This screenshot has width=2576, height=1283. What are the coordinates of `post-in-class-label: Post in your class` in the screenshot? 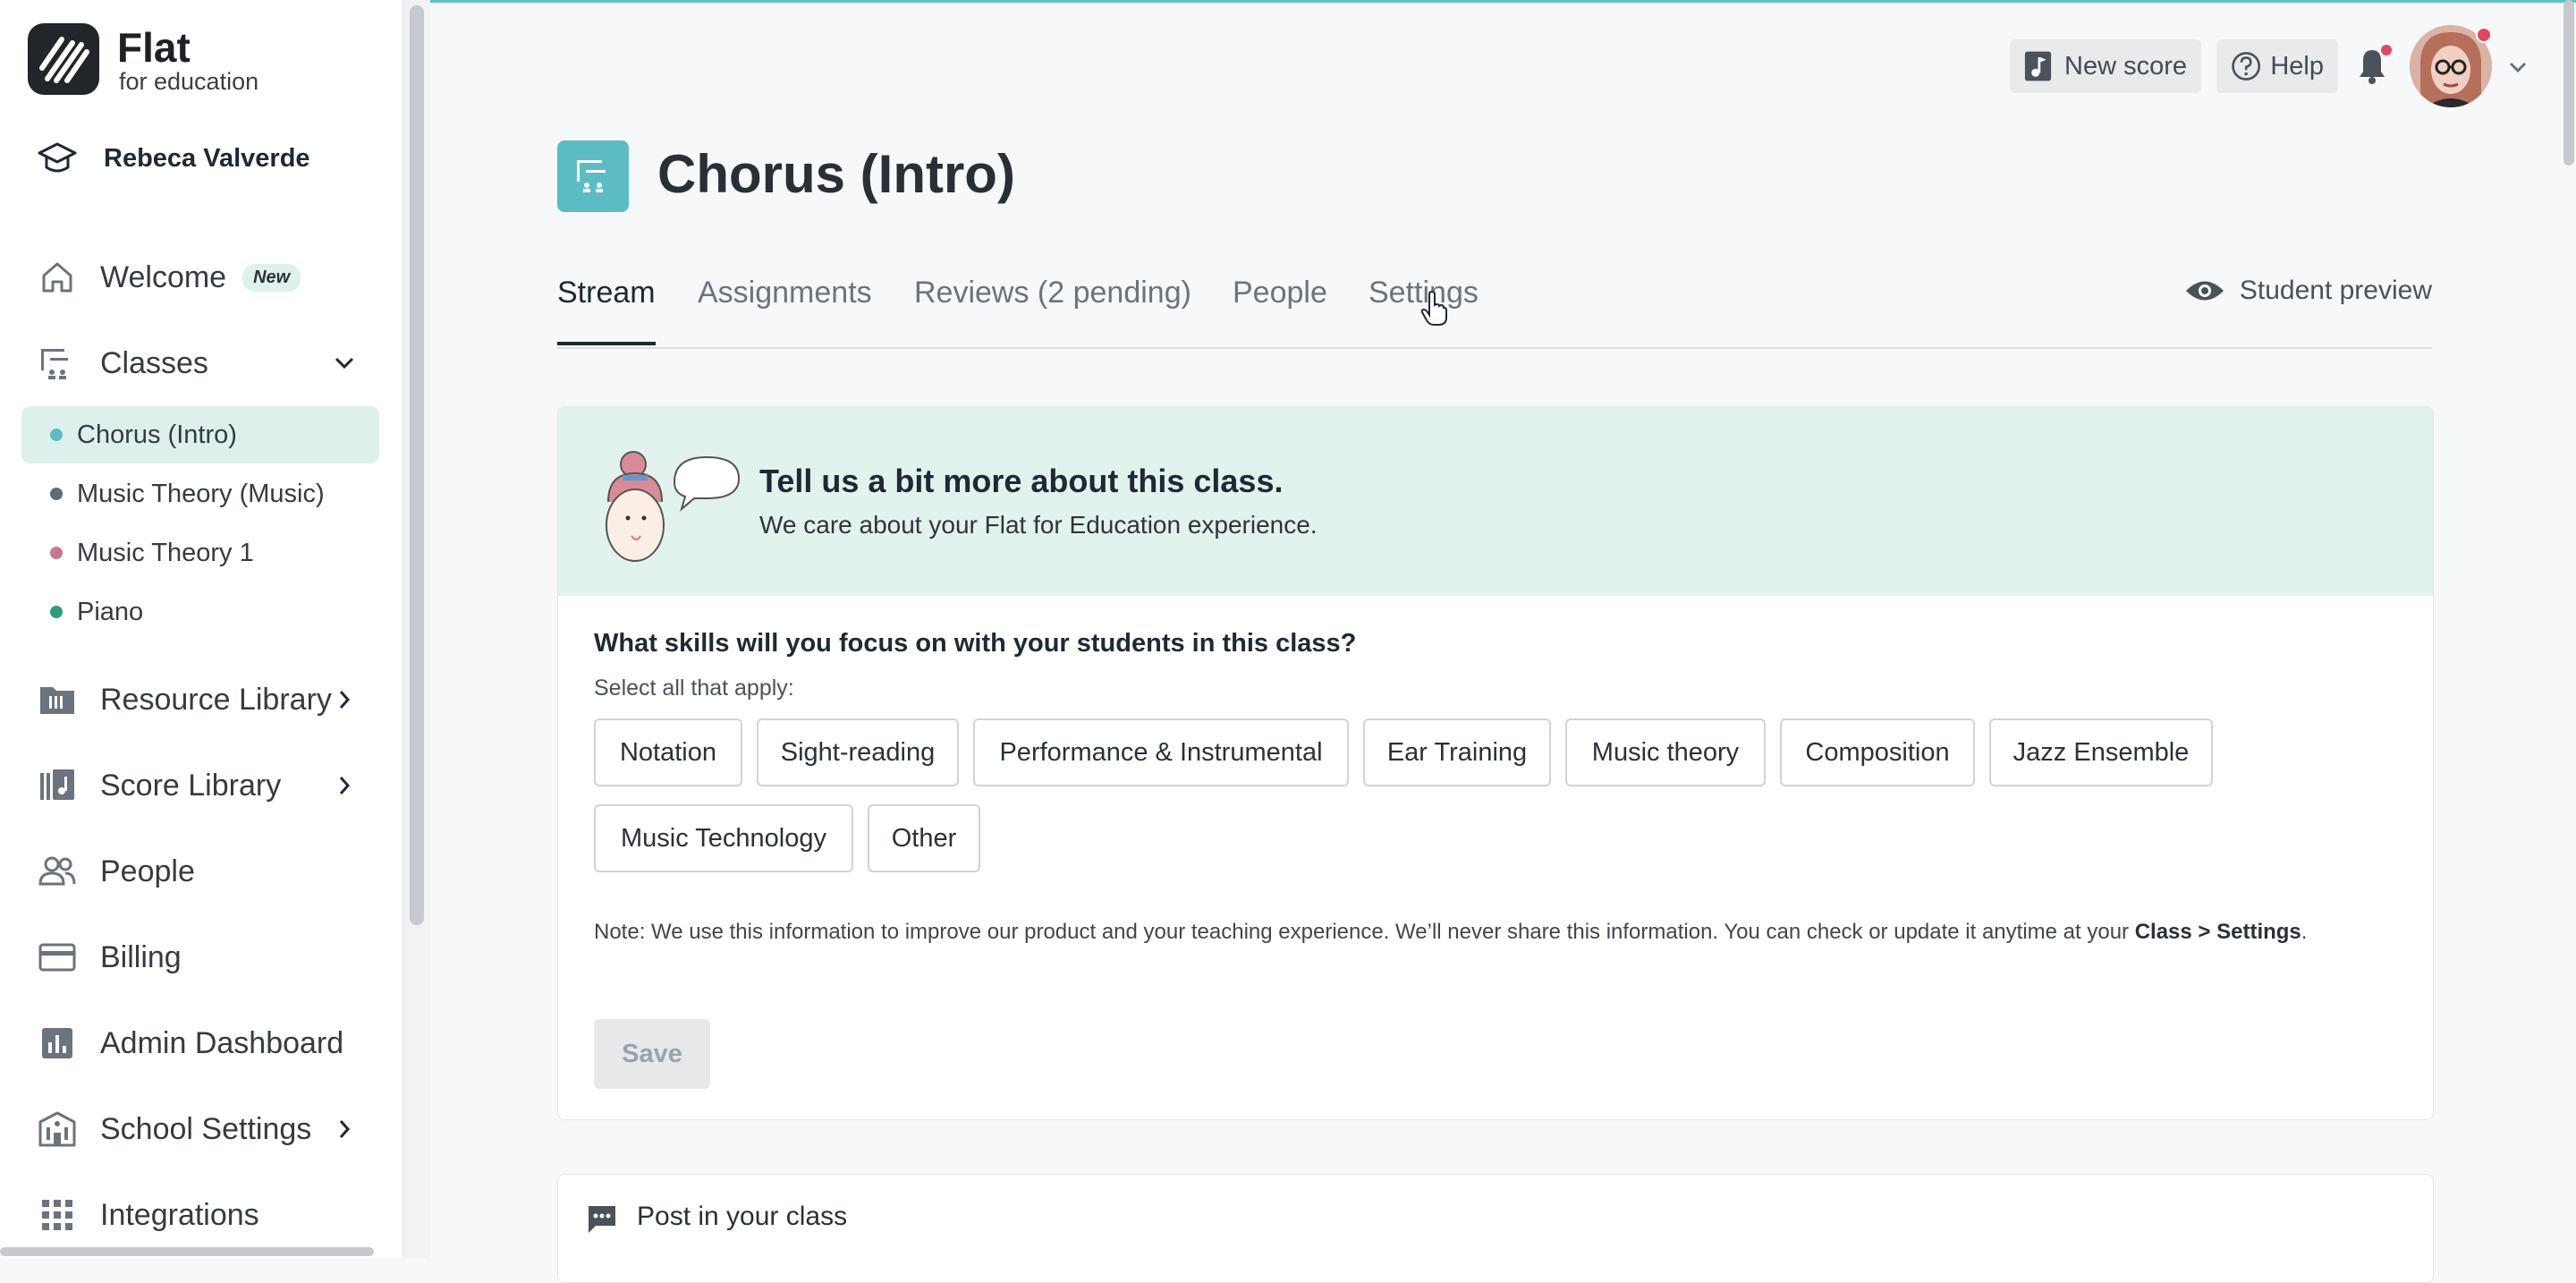 It's located at (742, 1216).